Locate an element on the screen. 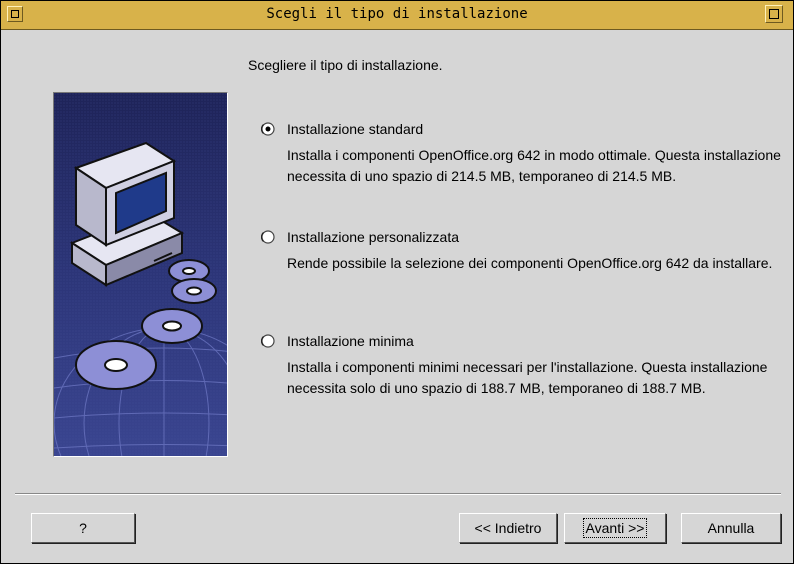  back-button: << Indietro is located at coordinates (508, 528).